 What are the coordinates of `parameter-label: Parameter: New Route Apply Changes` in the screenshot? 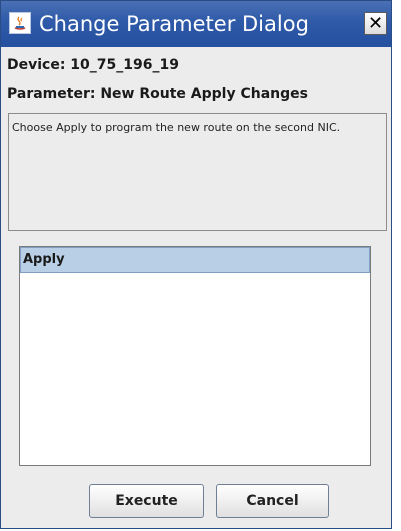 It's located at (157, 94).